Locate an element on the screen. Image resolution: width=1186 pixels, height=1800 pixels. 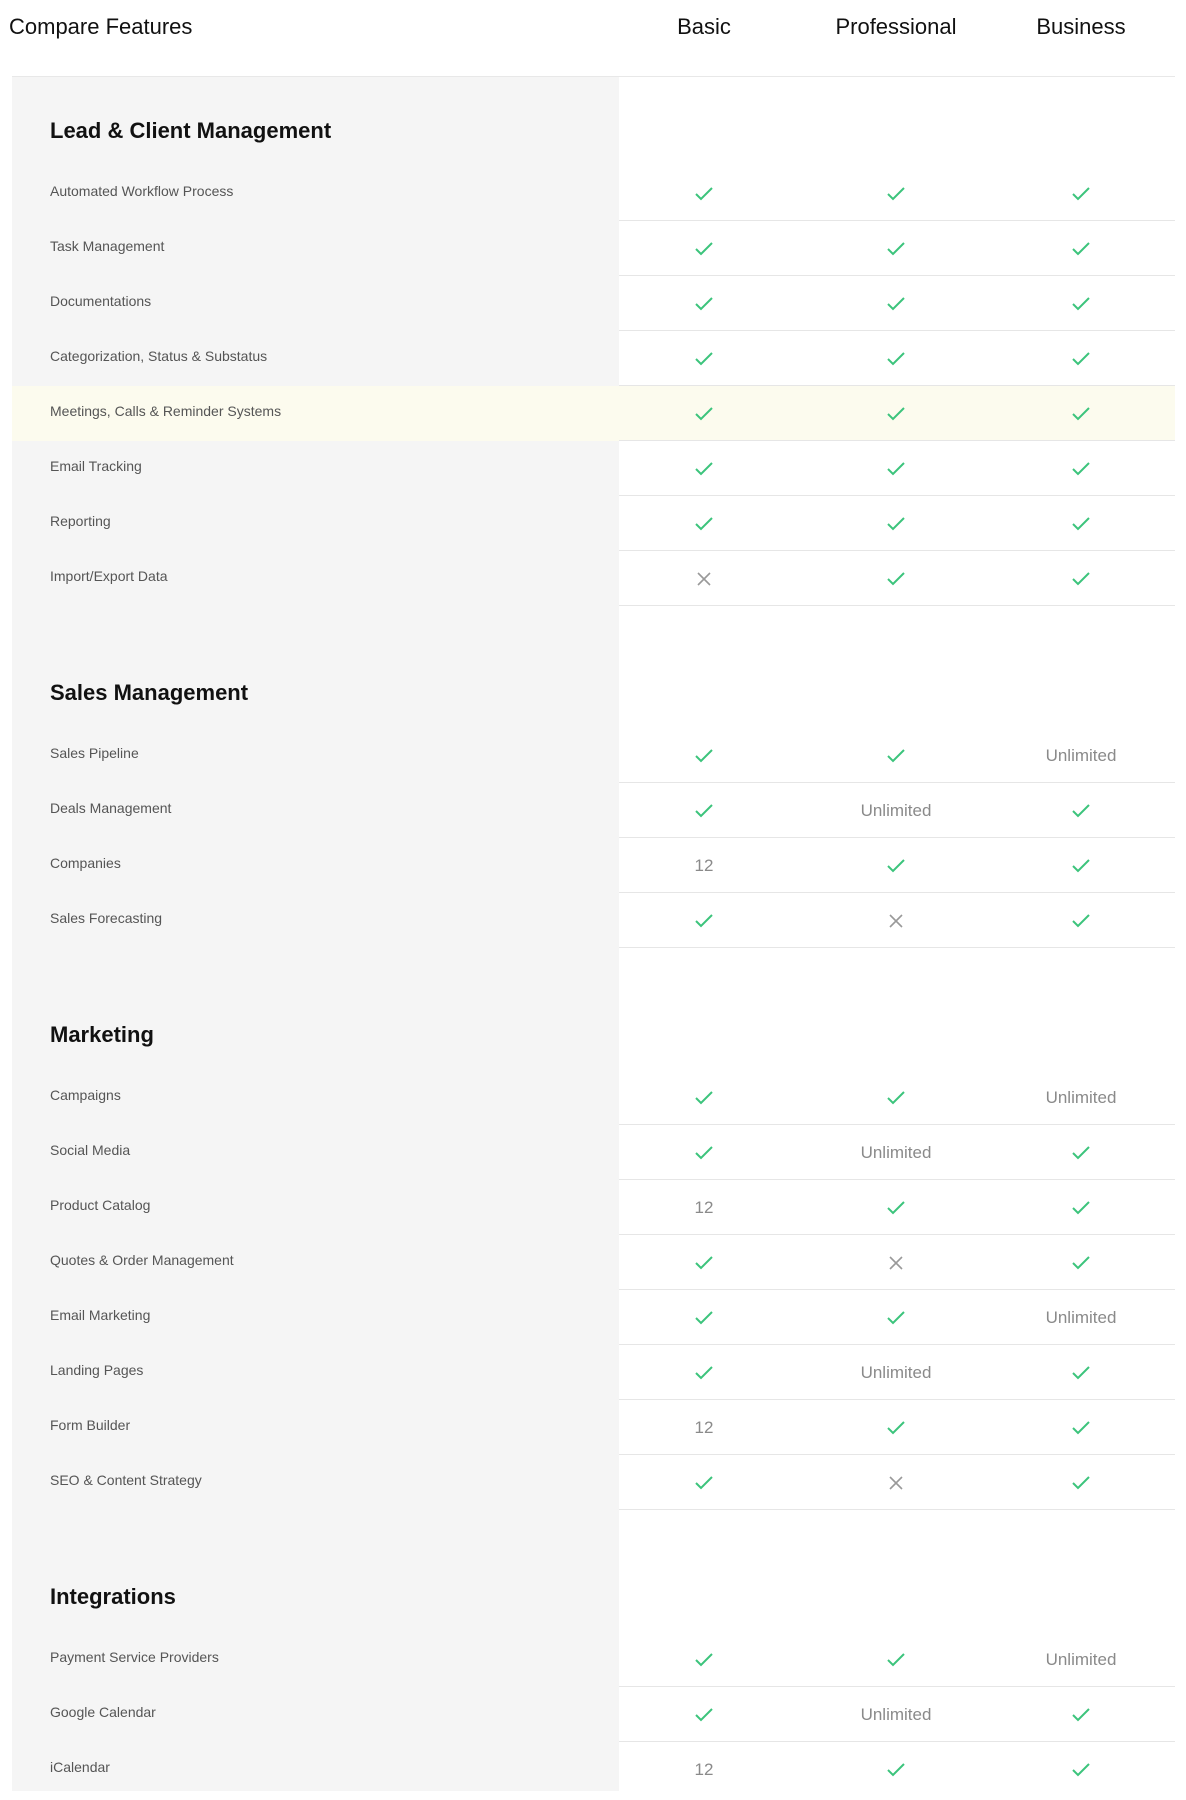
feature-label: Product Catalog is located at coordinates (100, 1205).